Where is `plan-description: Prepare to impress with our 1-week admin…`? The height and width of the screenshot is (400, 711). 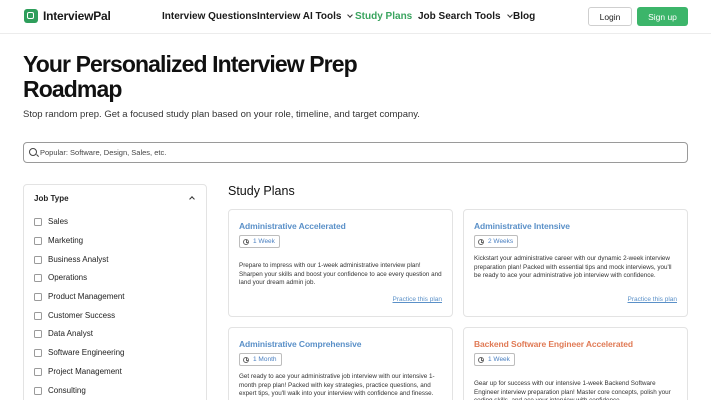
plan-description: Prepare to impress with our 1-week admin… is located at coordinates (340, 274).